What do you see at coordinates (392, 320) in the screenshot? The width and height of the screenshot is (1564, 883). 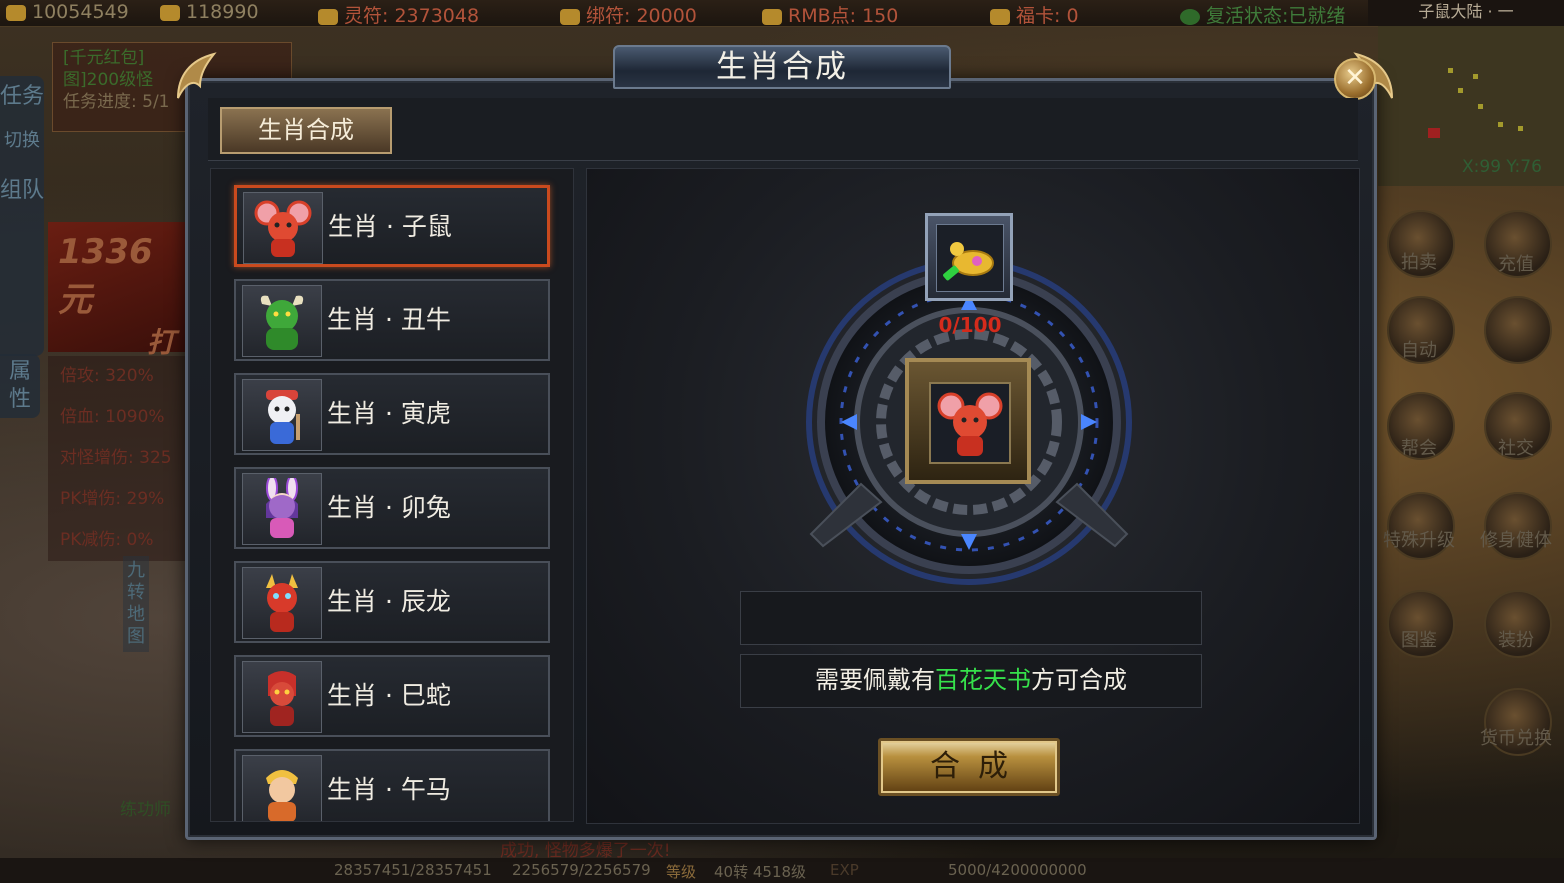 I see `list-item-chou-ox: 生肖 · 丑牛` at bounding box center [392, 320].